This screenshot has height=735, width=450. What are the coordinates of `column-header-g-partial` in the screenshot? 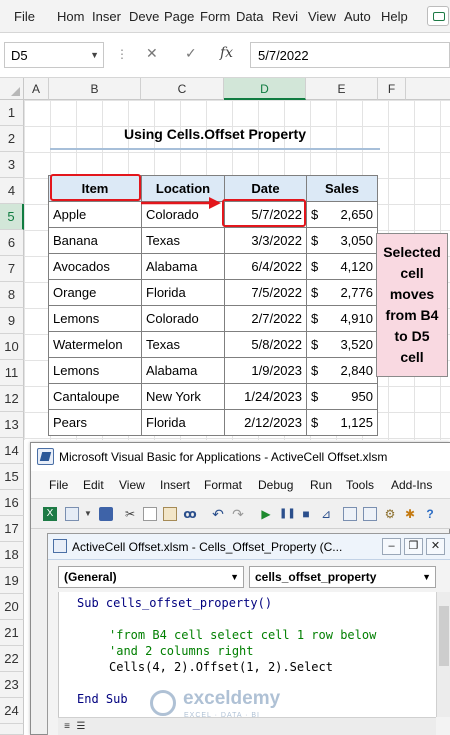 It's located at (428, 89).